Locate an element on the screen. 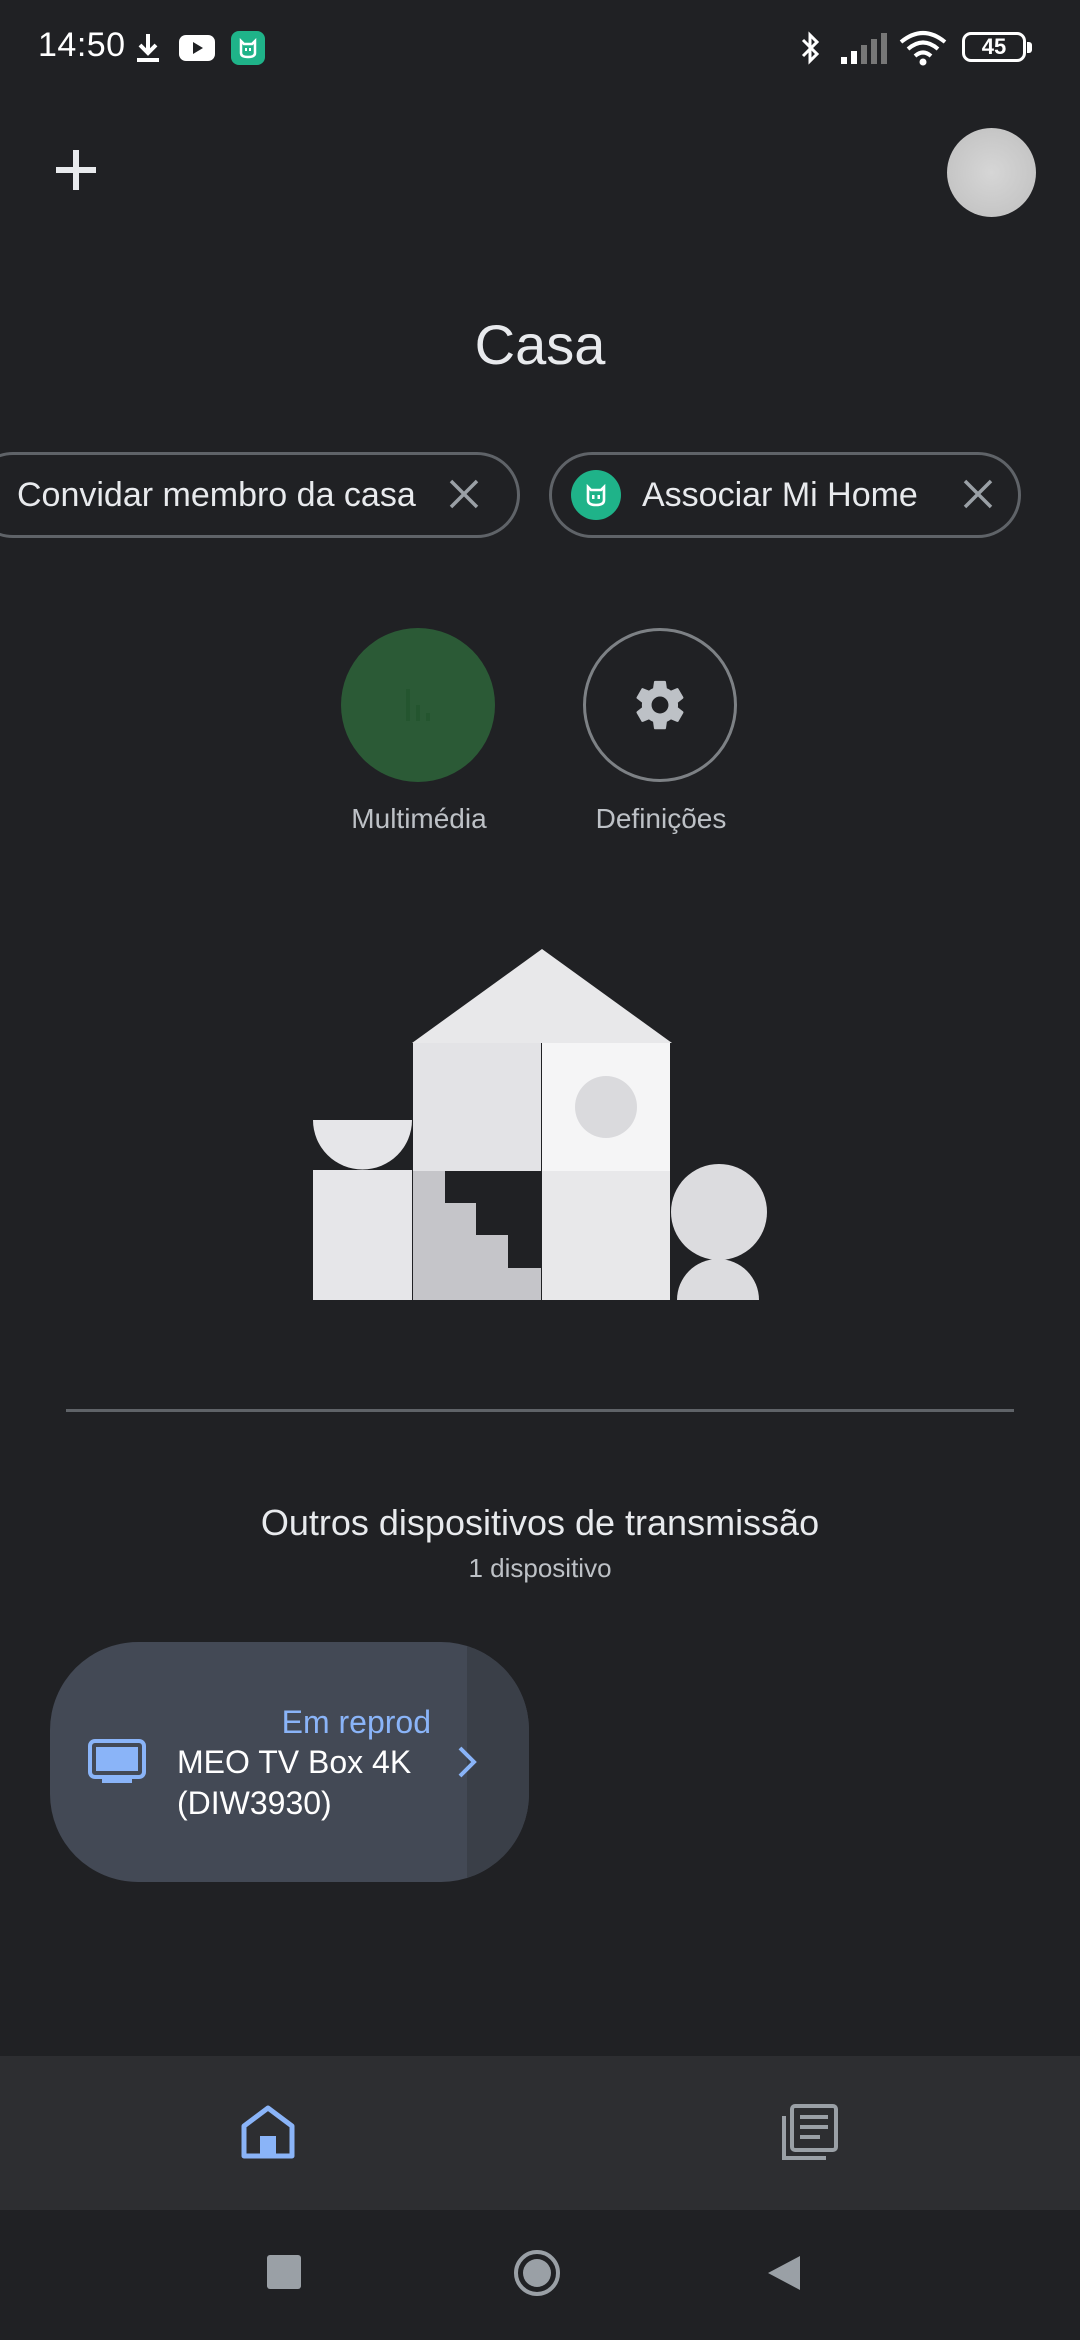  media-label: Multimédia is located at coordinates (419, 818).